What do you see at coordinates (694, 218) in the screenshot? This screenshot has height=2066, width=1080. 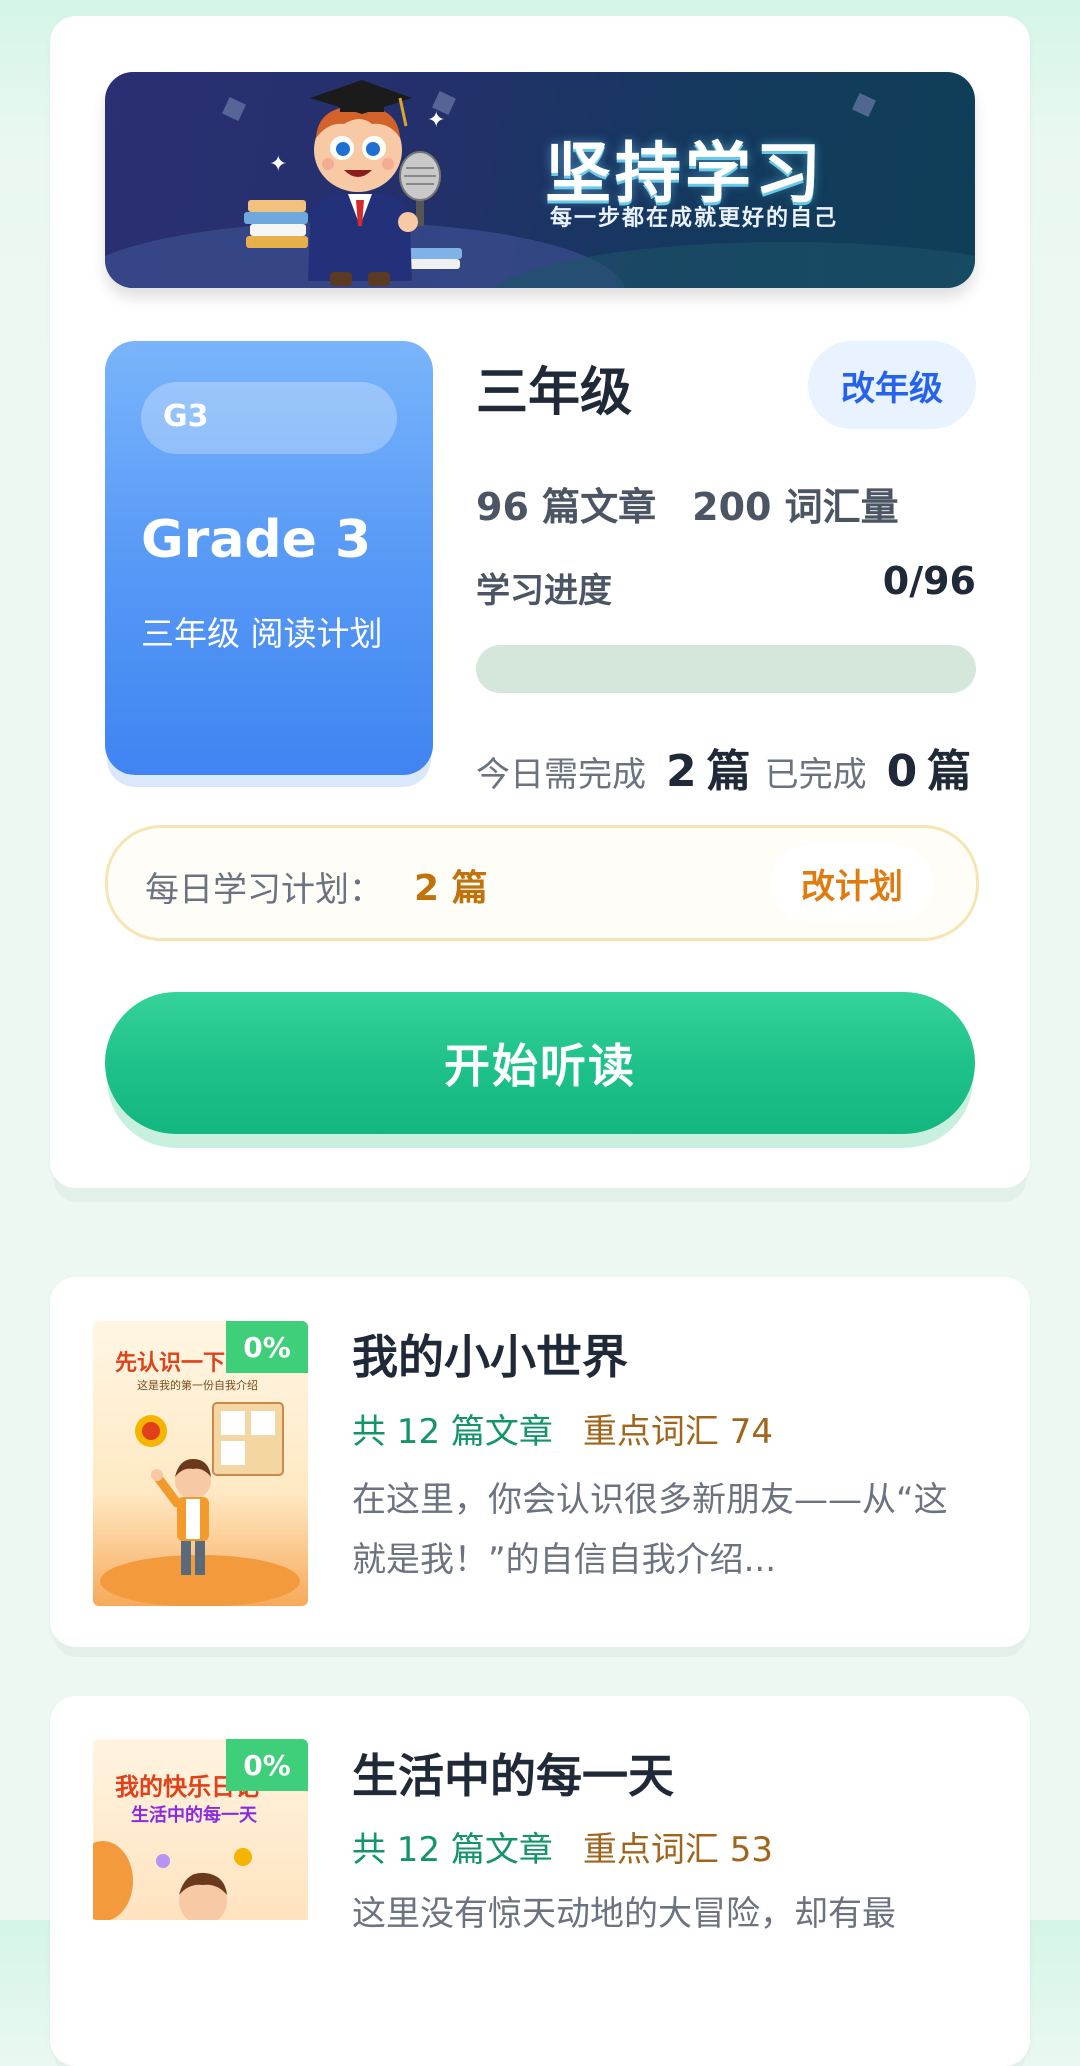 I see `banner-subtitle: 每一步都在成就更好的自己` at bounding box center [694, 218].